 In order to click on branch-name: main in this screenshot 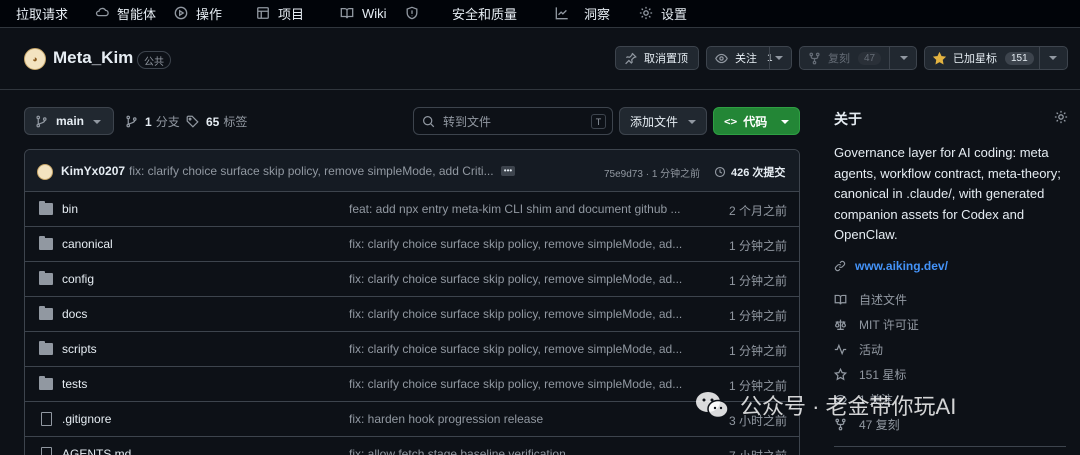, I will do `click(70, 121)`.